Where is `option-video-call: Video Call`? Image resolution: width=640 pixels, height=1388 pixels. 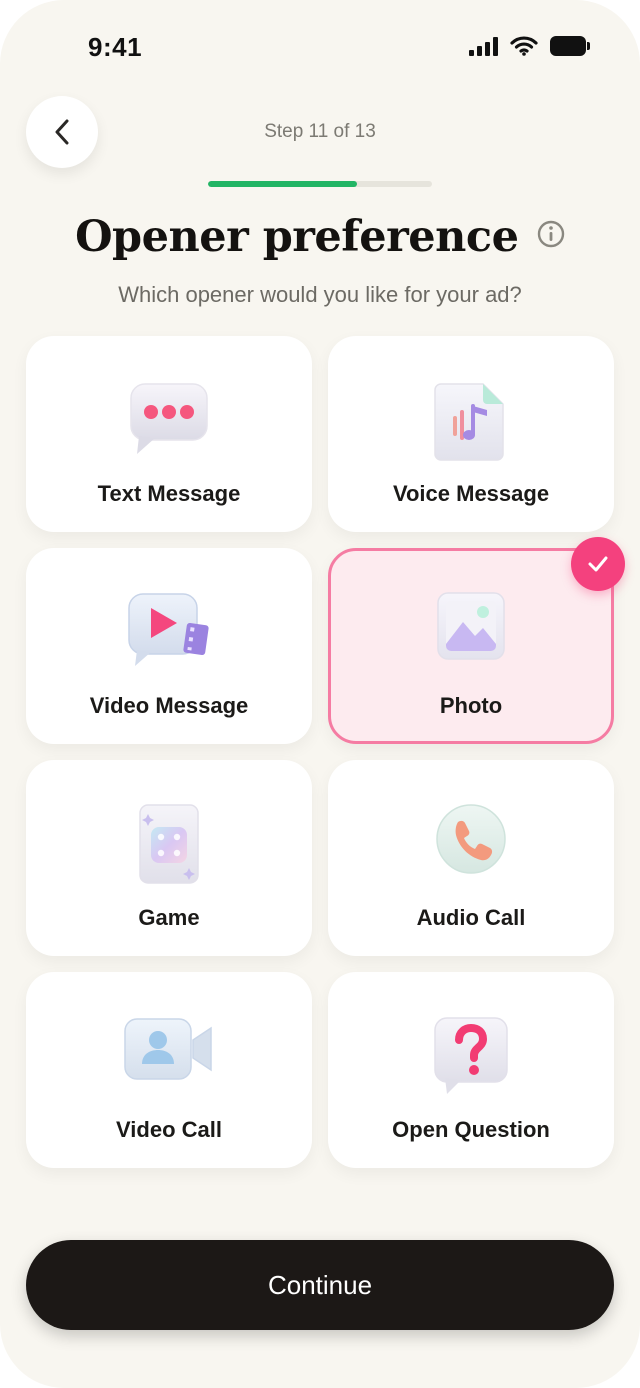 option-video-call: Video Call is located at coordinates (169, 1070).